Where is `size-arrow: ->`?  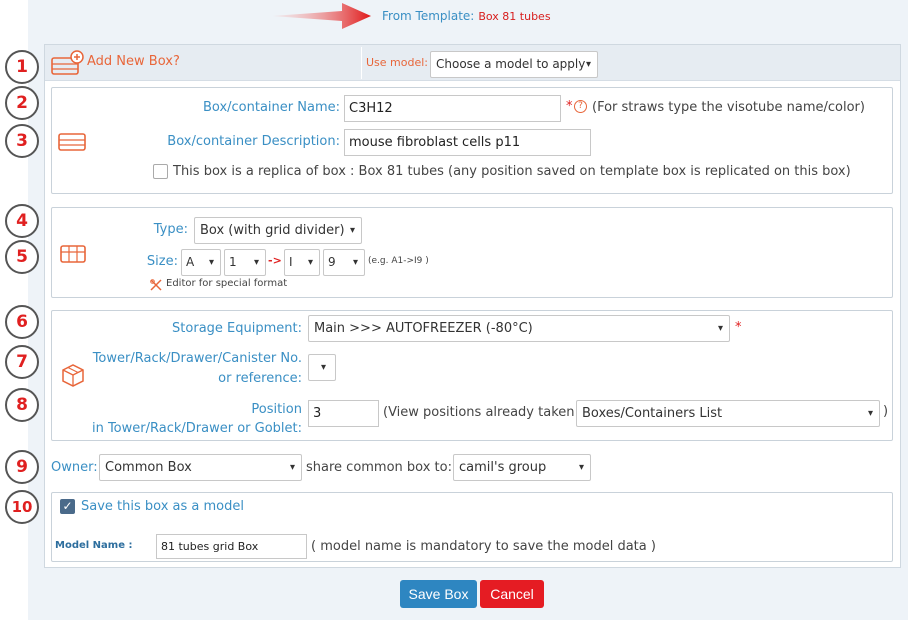 size-arrow: -> is located at coordinates (275, 260).